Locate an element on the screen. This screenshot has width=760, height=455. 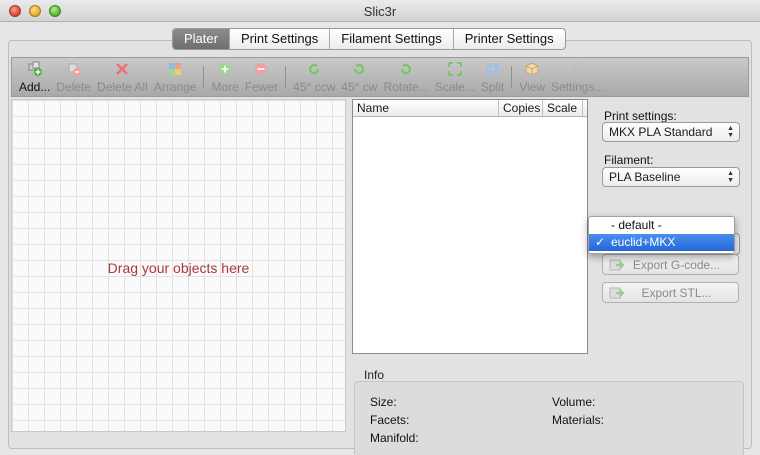
manifold-label: Manifold: is located at coordinates (394, 438).